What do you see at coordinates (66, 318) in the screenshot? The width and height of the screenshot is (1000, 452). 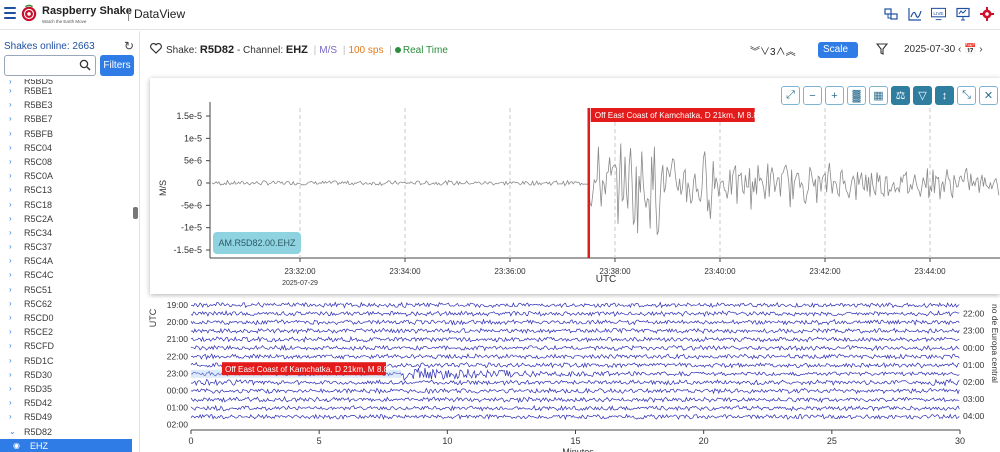 I see `station-item: › R5CD0` at bounding box center [66, 318].